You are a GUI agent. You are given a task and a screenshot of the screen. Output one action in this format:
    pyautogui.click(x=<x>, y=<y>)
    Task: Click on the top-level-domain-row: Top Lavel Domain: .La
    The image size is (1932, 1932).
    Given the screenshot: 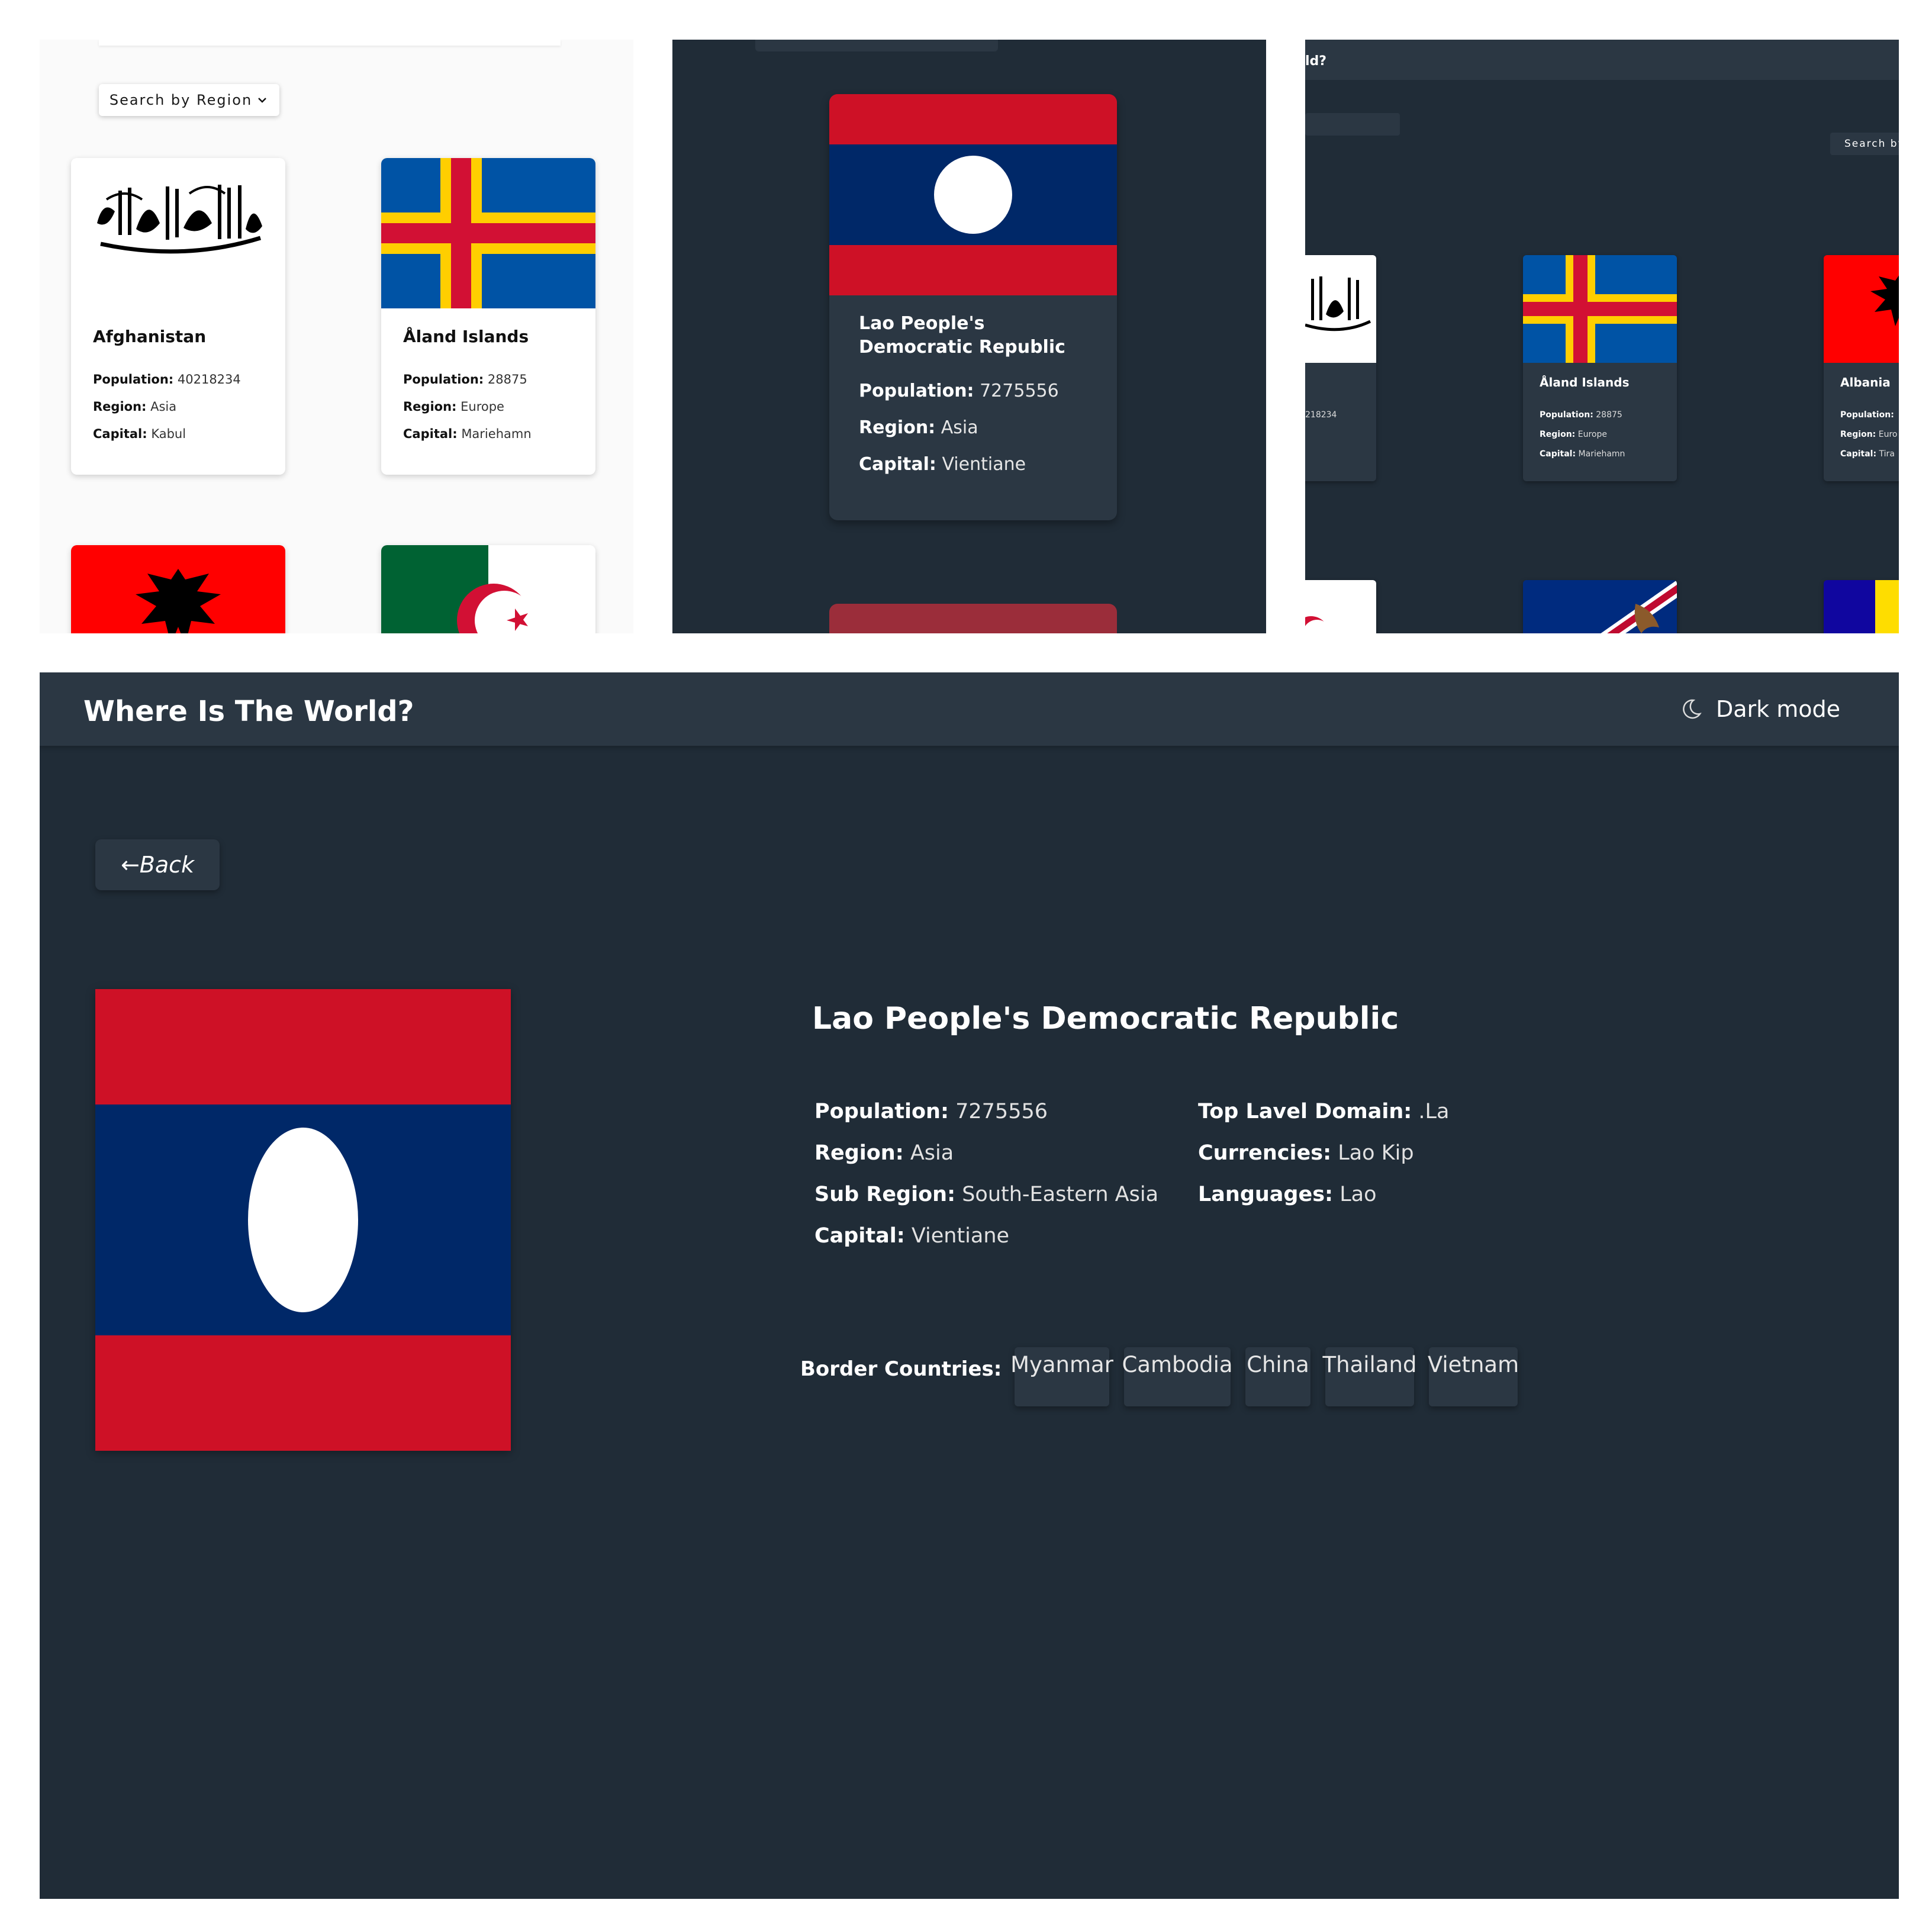 What is the action you would take?
    pyautogui.click(x=1323, y=1111)
    